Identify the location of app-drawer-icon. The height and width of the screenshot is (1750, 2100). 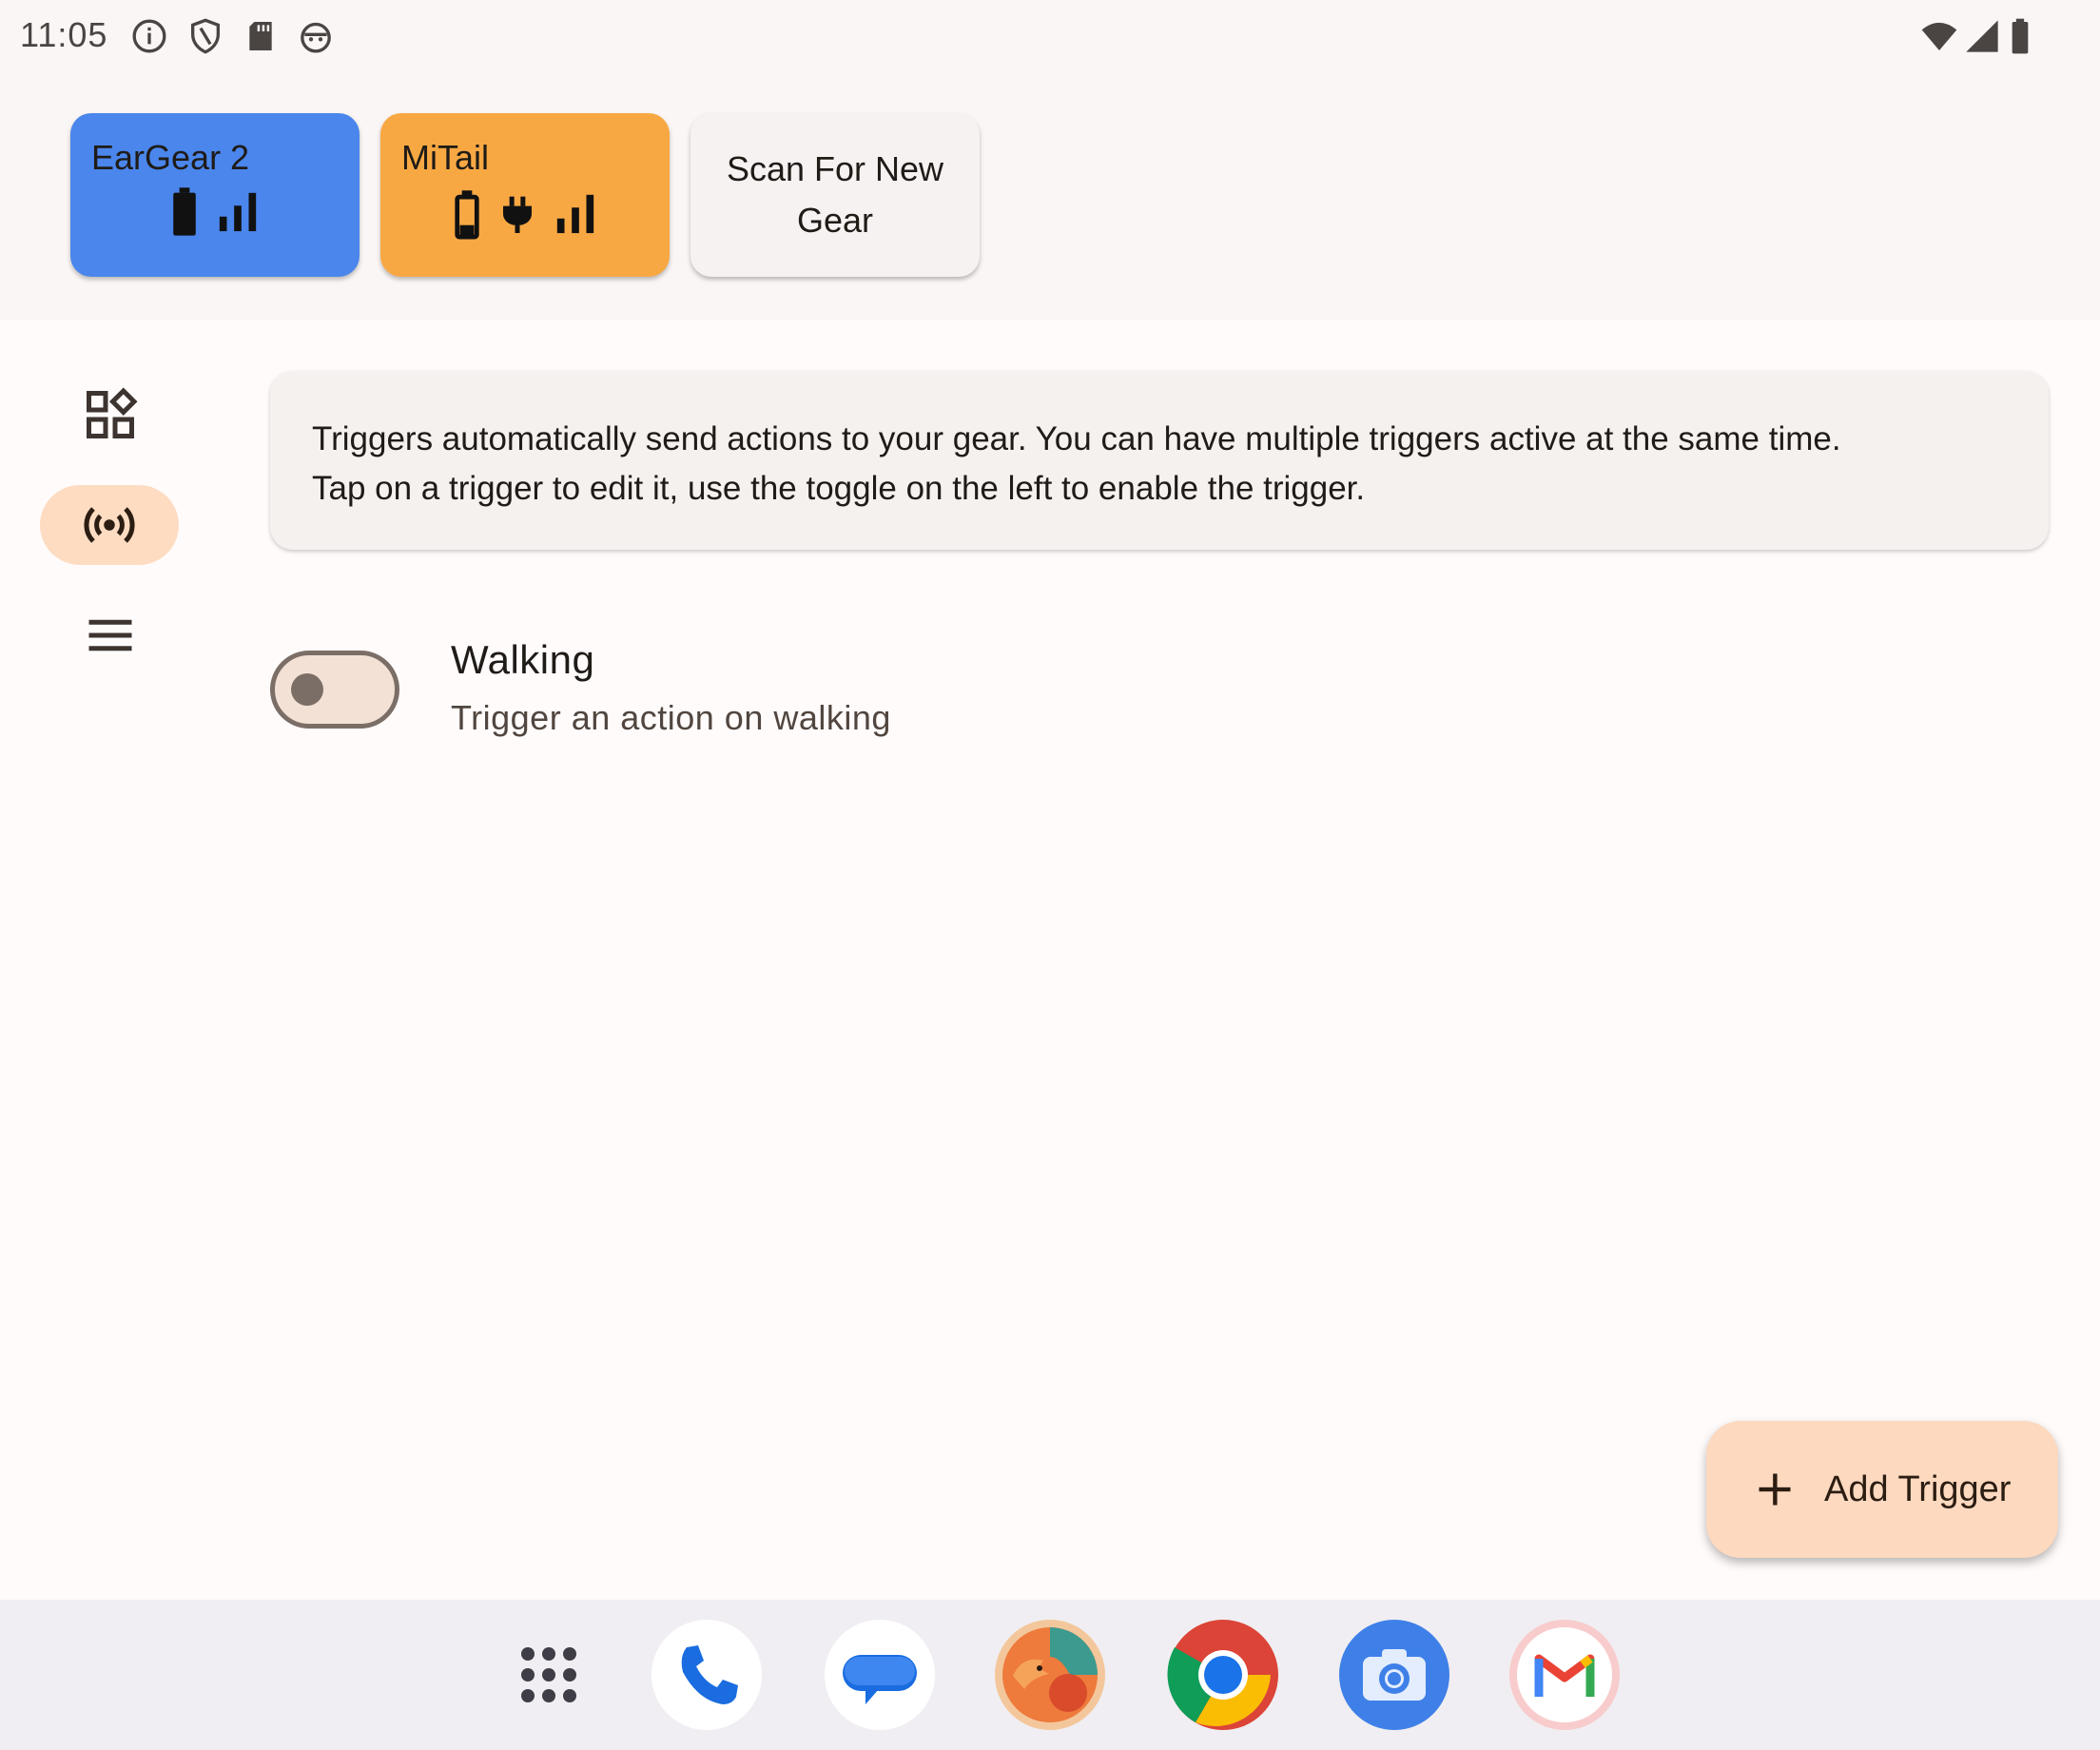
(549, 1675).